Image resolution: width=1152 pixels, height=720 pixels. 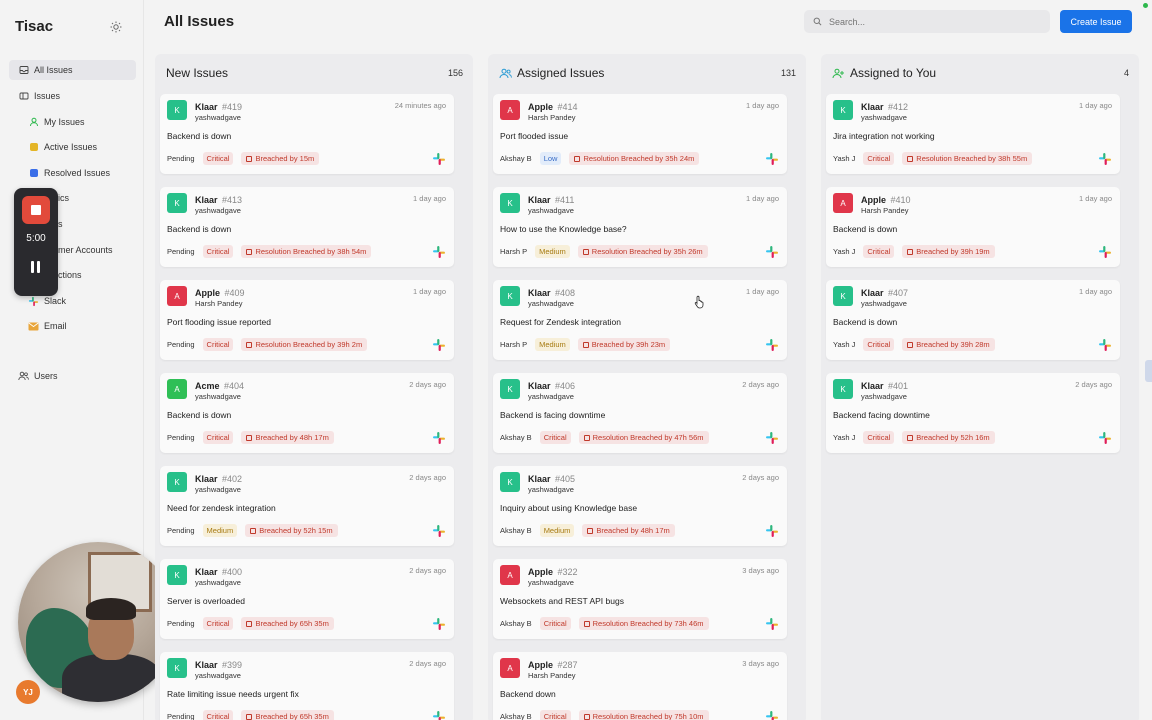 I want to click on issue-number: #412, so click(x=898, y=107).